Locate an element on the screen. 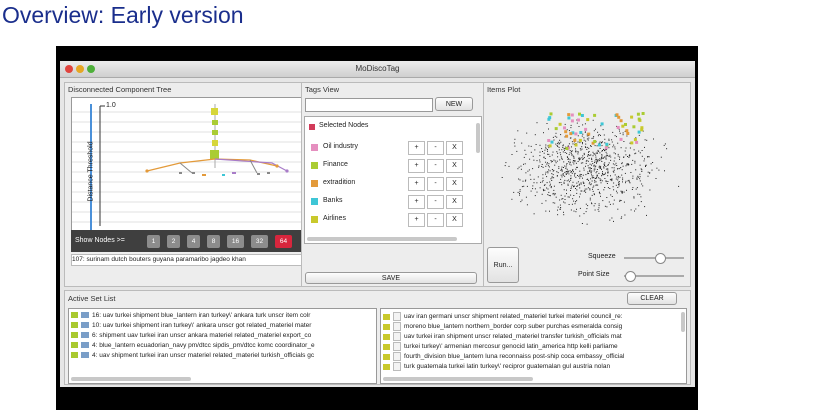 The image size is (821, 414). squeeze-slider-knob is located at coordinates (660, 258).